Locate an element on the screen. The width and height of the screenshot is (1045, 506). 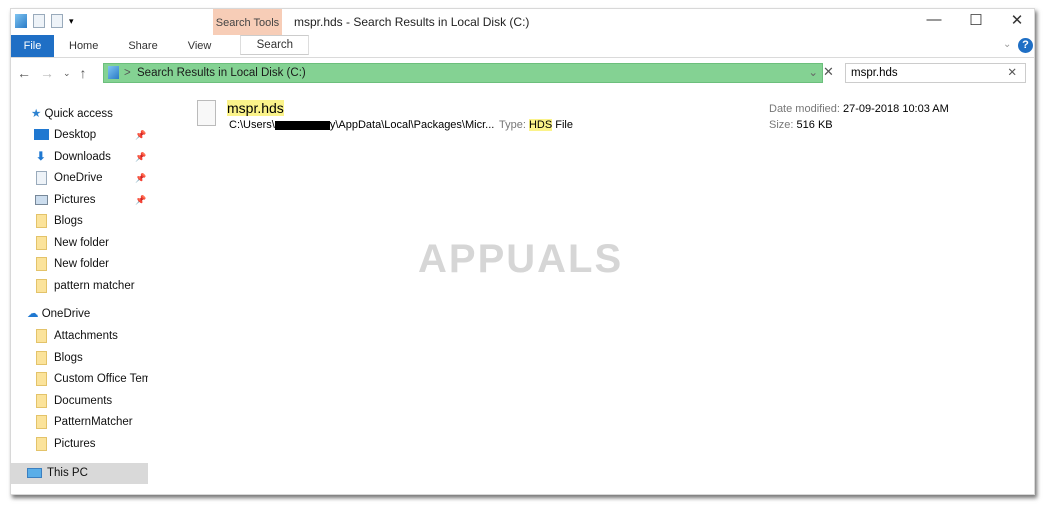
customize-qat-icon: ▾ is located at coordinates (71, 21).